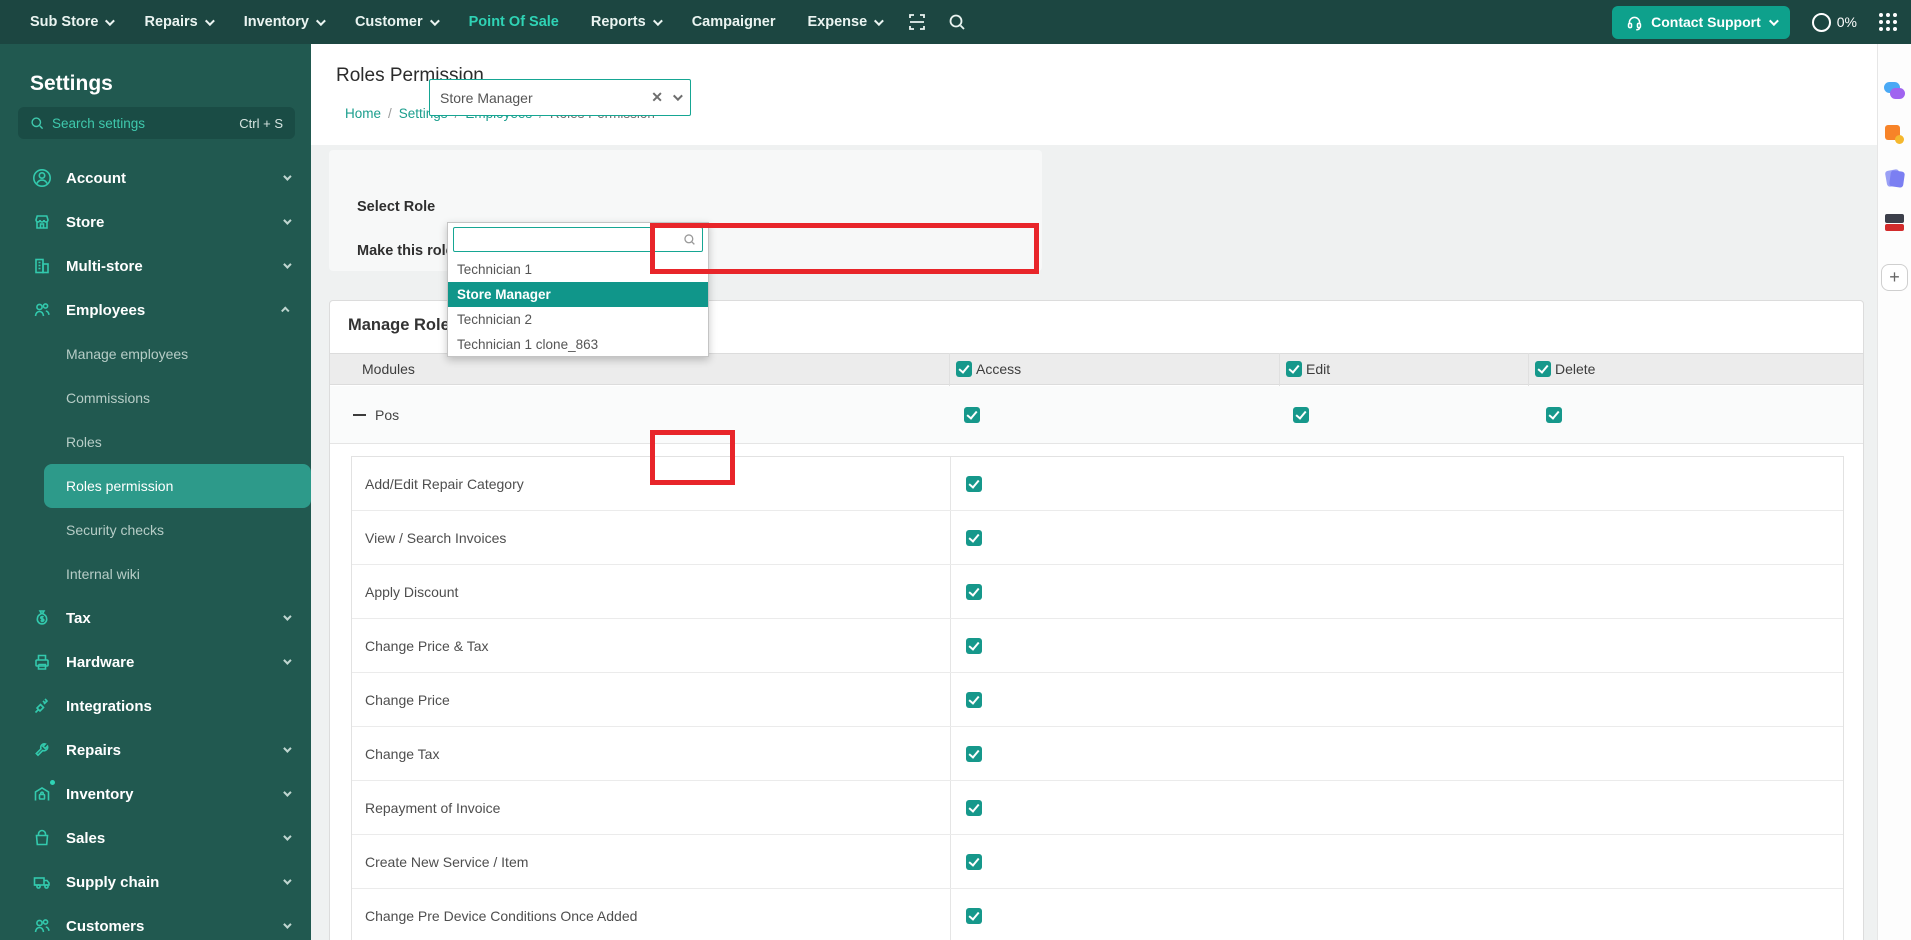 This screenshot has width=1911, height=940. Describe the element at coordinates (155, 618) in the screenshot. I see `sidebar-item-tax: Tax` at that location.